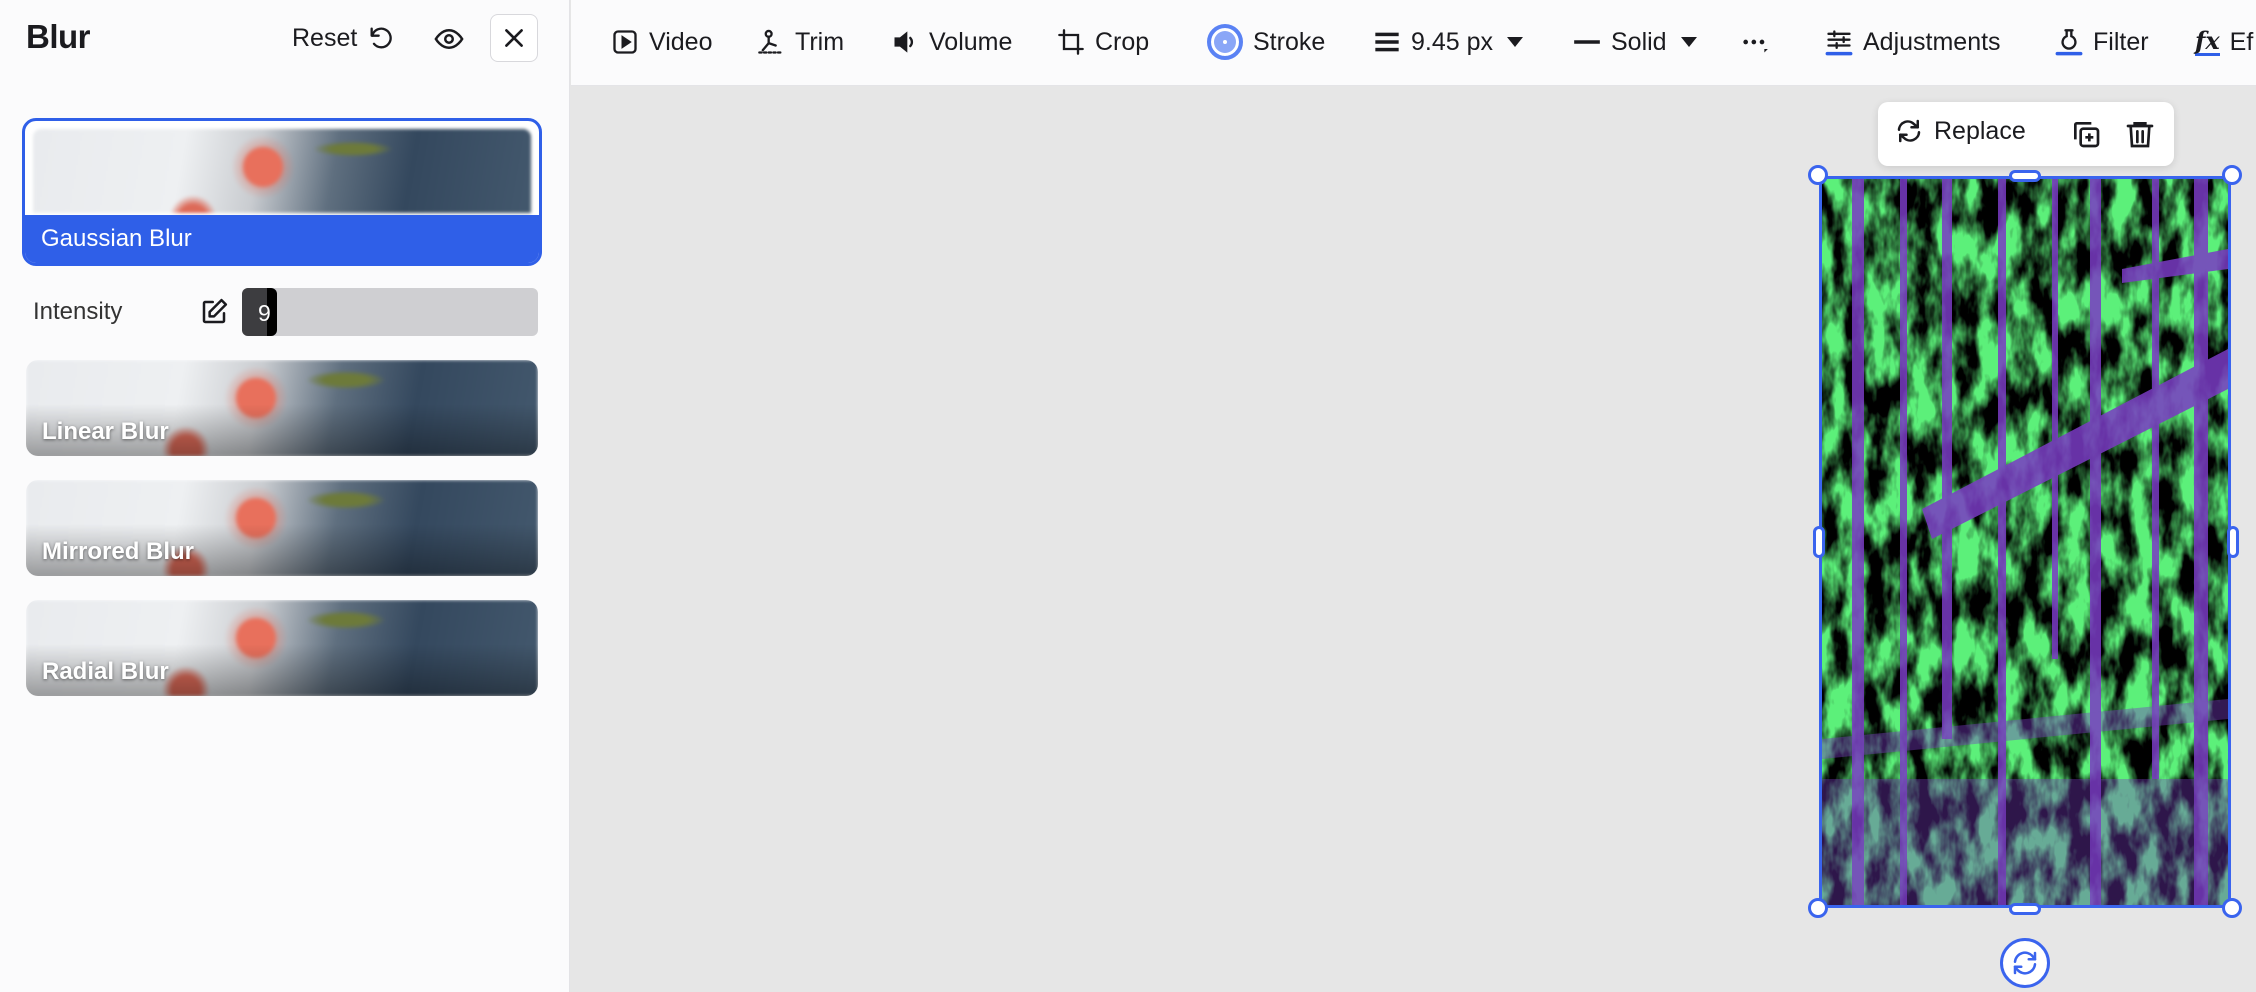 This screenshot has height=992, width=2256. Describe the element at coordinates (282, 648) in the screenshot. I see `blur-option-radial: Radial Blur` at that location.